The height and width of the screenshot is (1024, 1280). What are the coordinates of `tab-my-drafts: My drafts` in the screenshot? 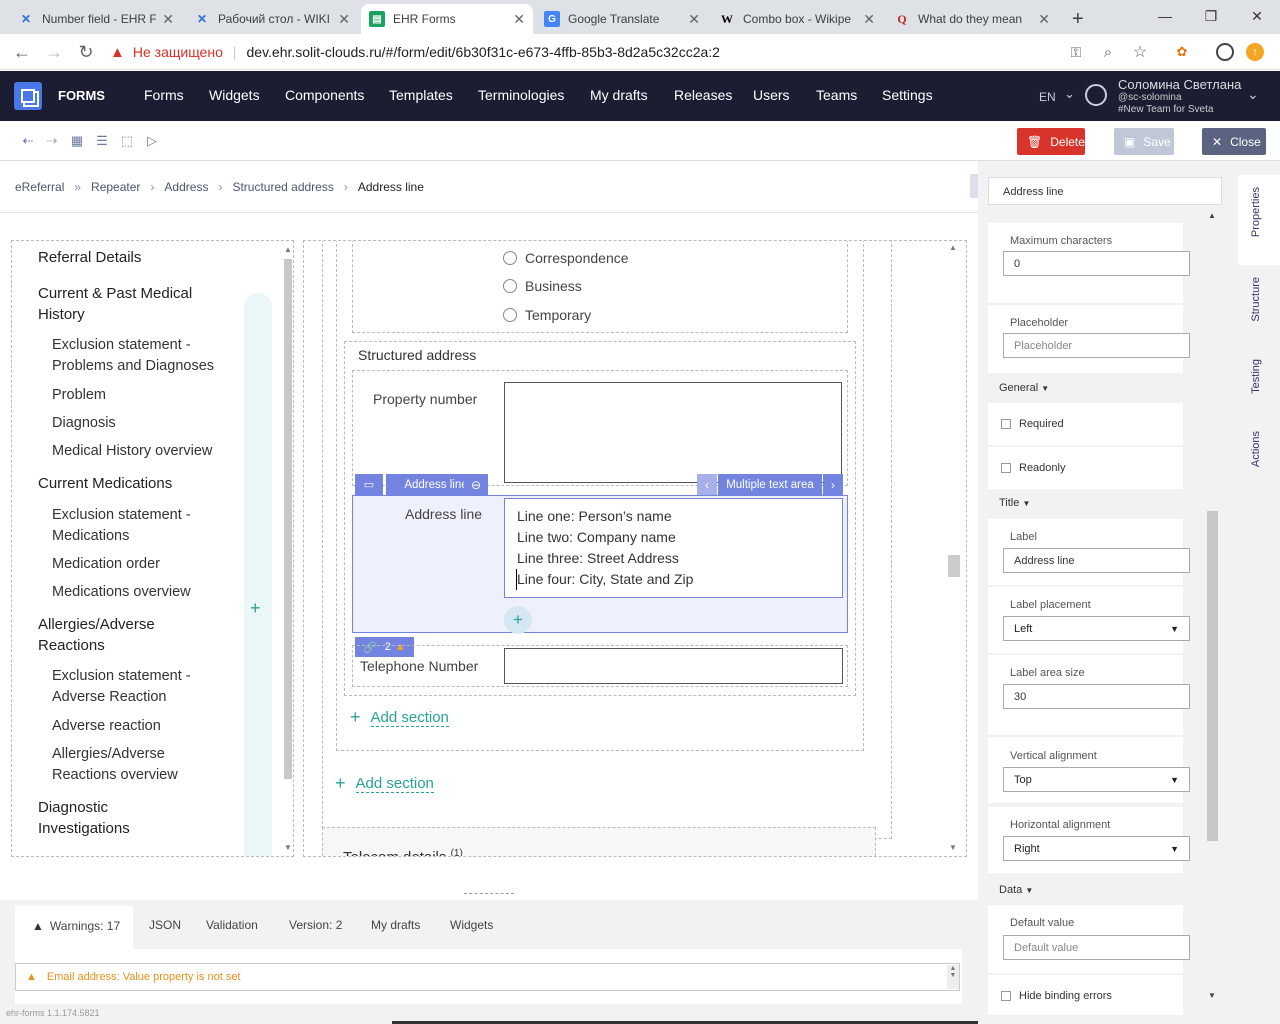 It's located at (395, 925).